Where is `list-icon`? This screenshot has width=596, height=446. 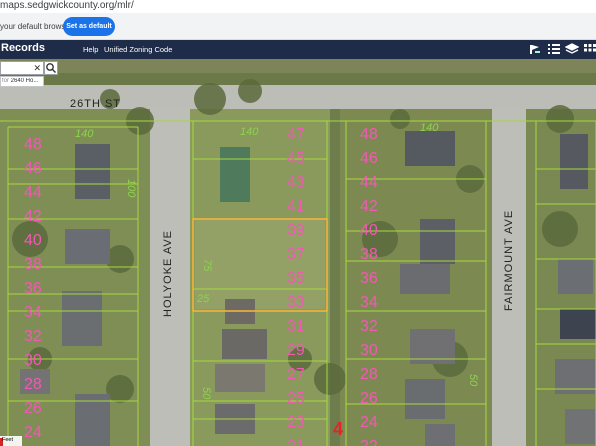 list-icon is located at coordinates (554, 49).